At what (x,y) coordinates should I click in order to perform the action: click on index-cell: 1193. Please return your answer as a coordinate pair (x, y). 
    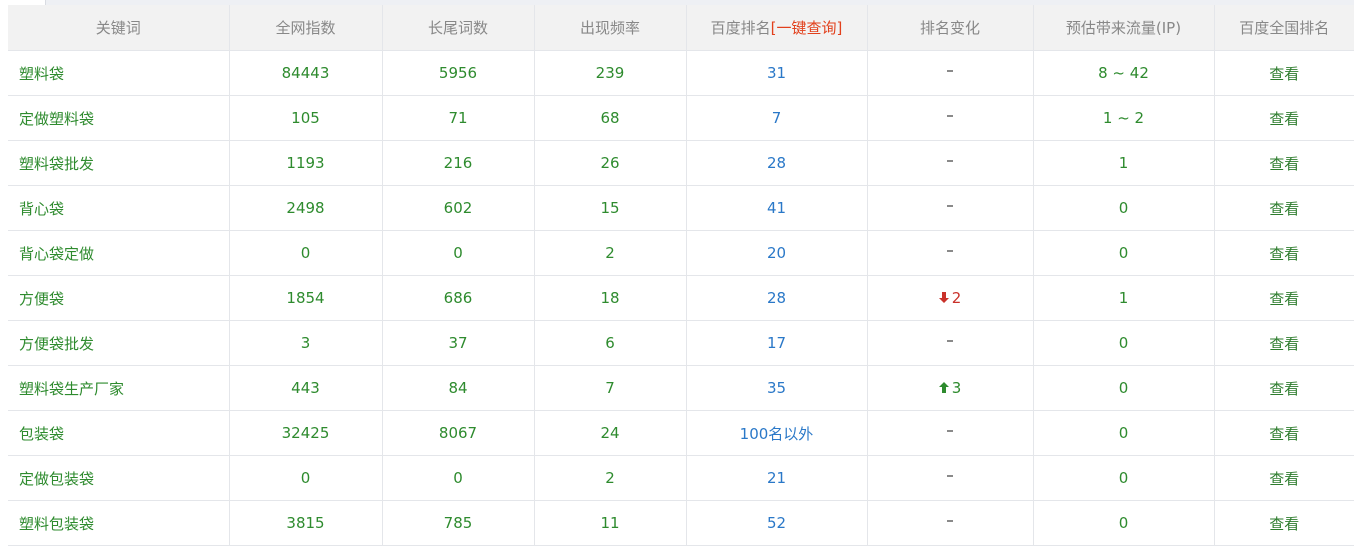
    Looking at the image, I should click on (306, 163).